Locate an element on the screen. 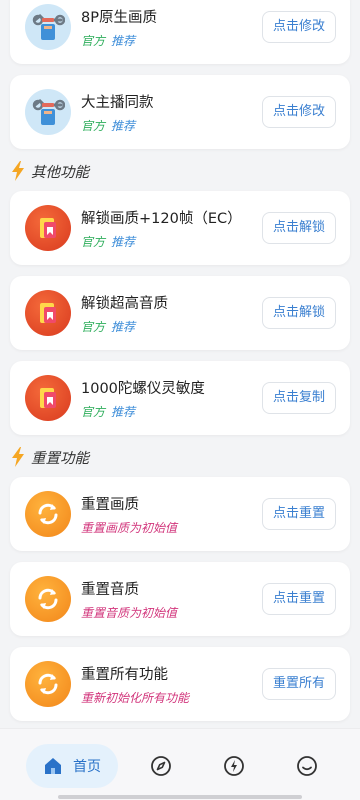  card-8p-quality: 8P原生画质 官方 推荐 点击修改 is located at coordinates (180, 32).